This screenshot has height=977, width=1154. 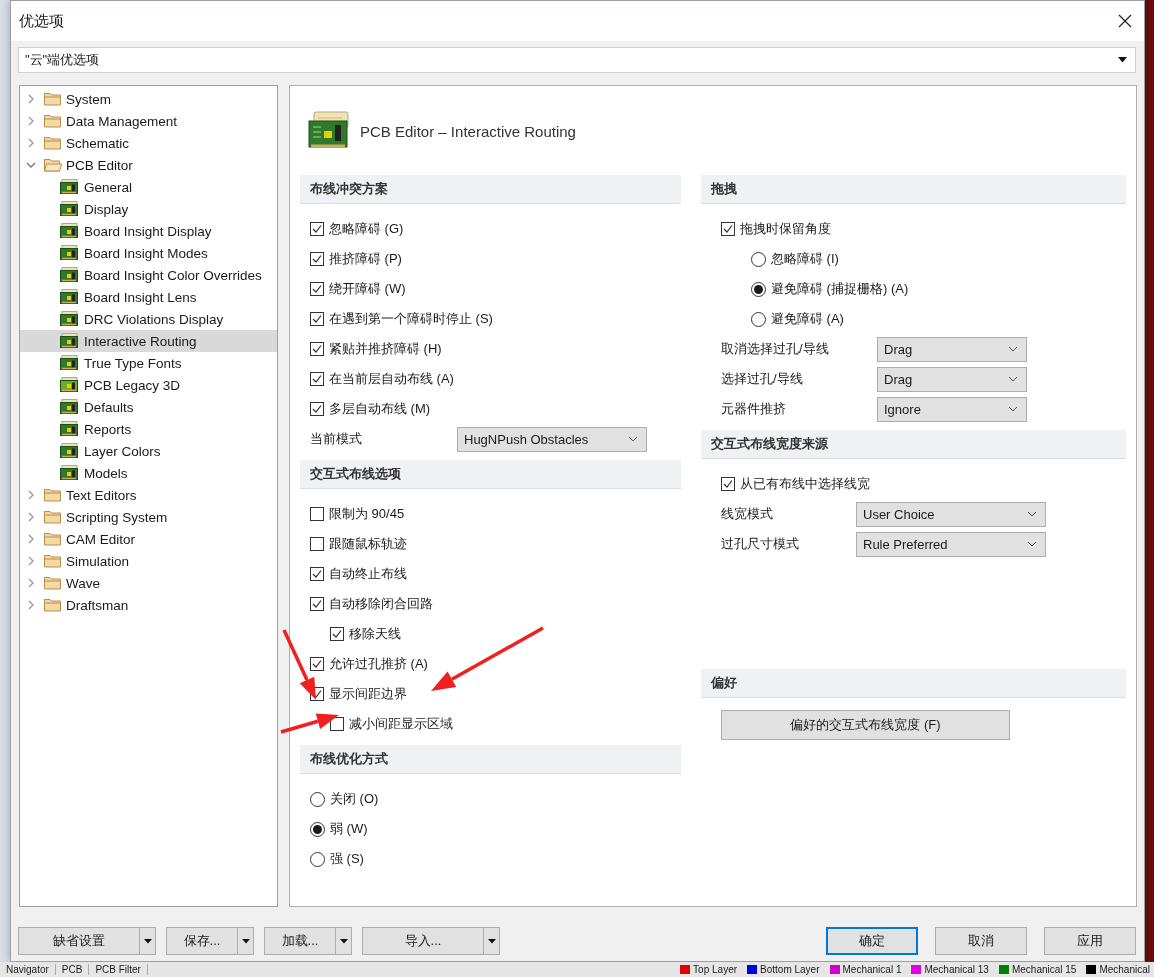 What do you see at coordinates (148, 495) in the screenshot?
I see `tree-item: Text Editors` at bounding box center [148, 495].